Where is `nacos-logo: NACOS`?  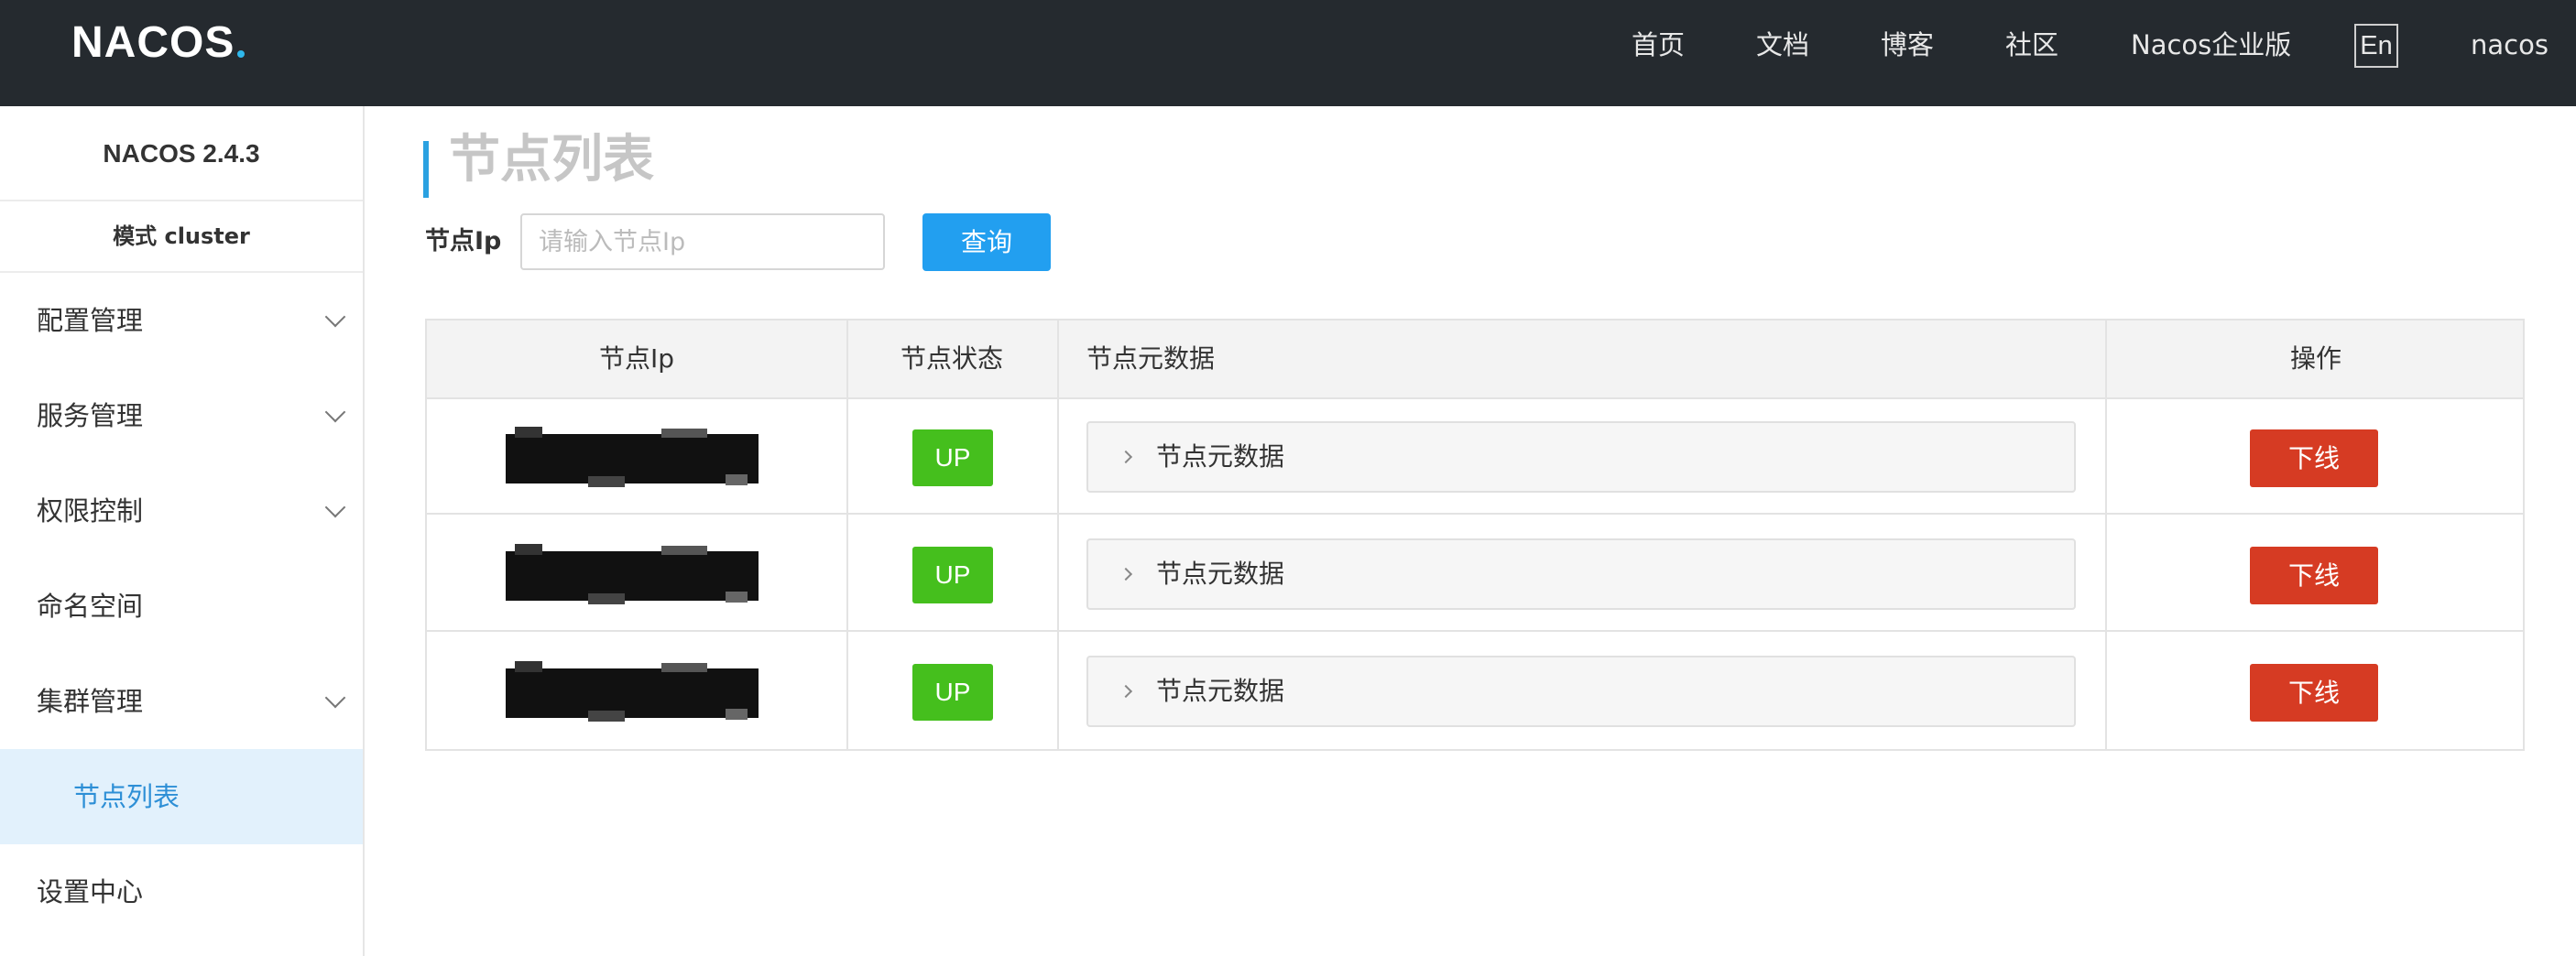
nacos-logo: NACOS is located at coordinates (158, 42).